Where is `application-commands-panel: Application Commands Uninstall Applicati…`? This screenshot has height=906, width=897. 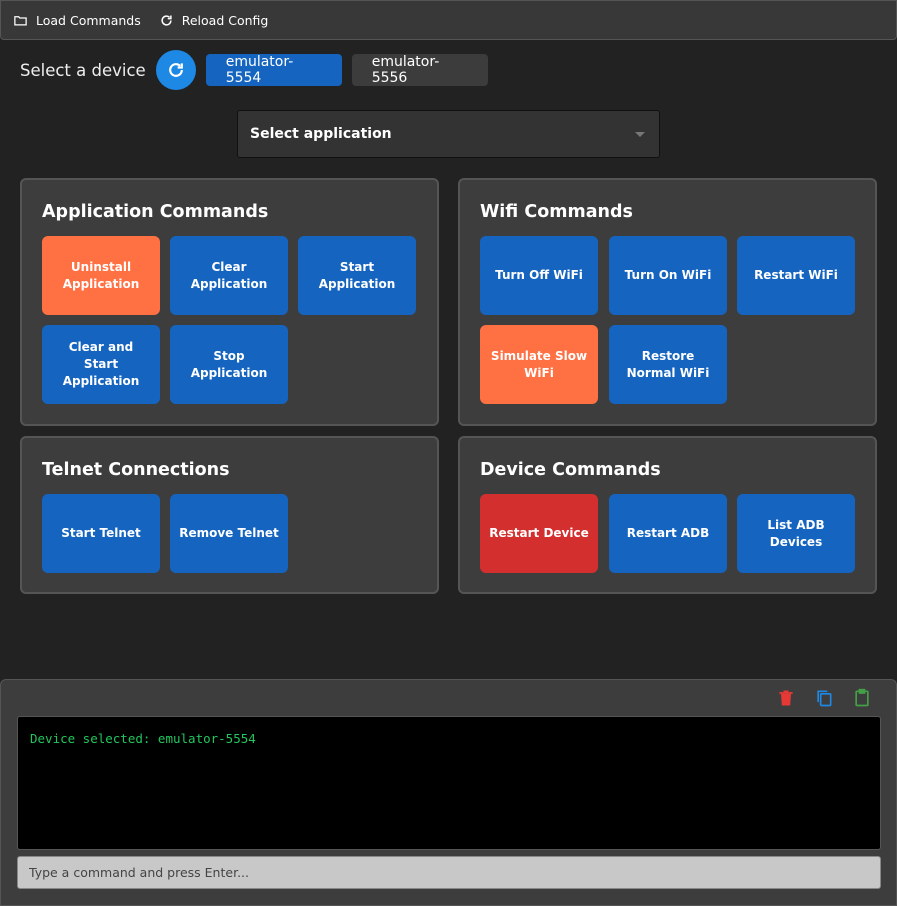 application-commands-panel: Application Commands Uninstall Applicati… is located at coordinates (229, 302).